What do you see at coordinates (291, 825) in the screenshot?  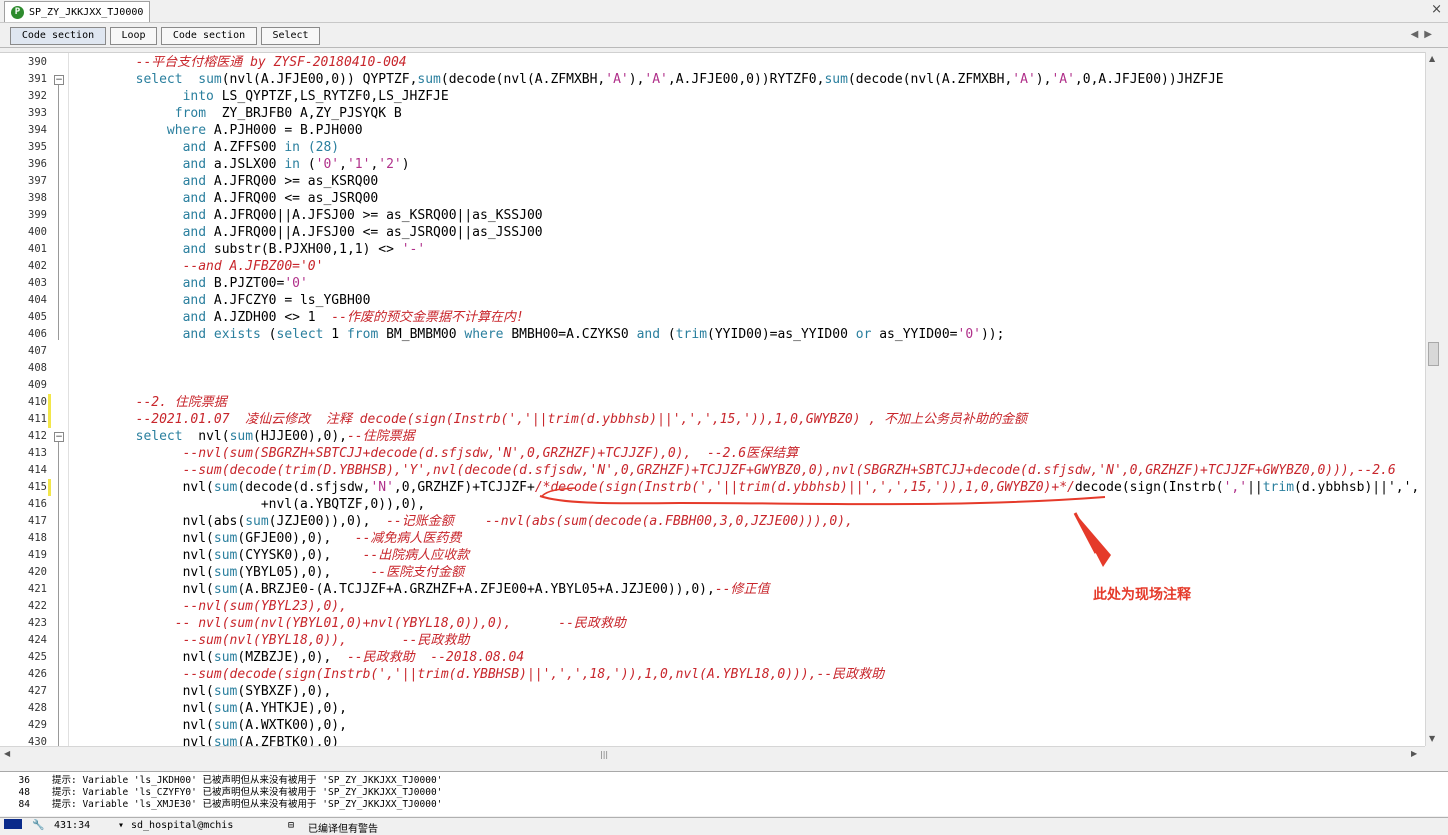 I see `compile-icon: ⊟` at bounding box center [291, 825].